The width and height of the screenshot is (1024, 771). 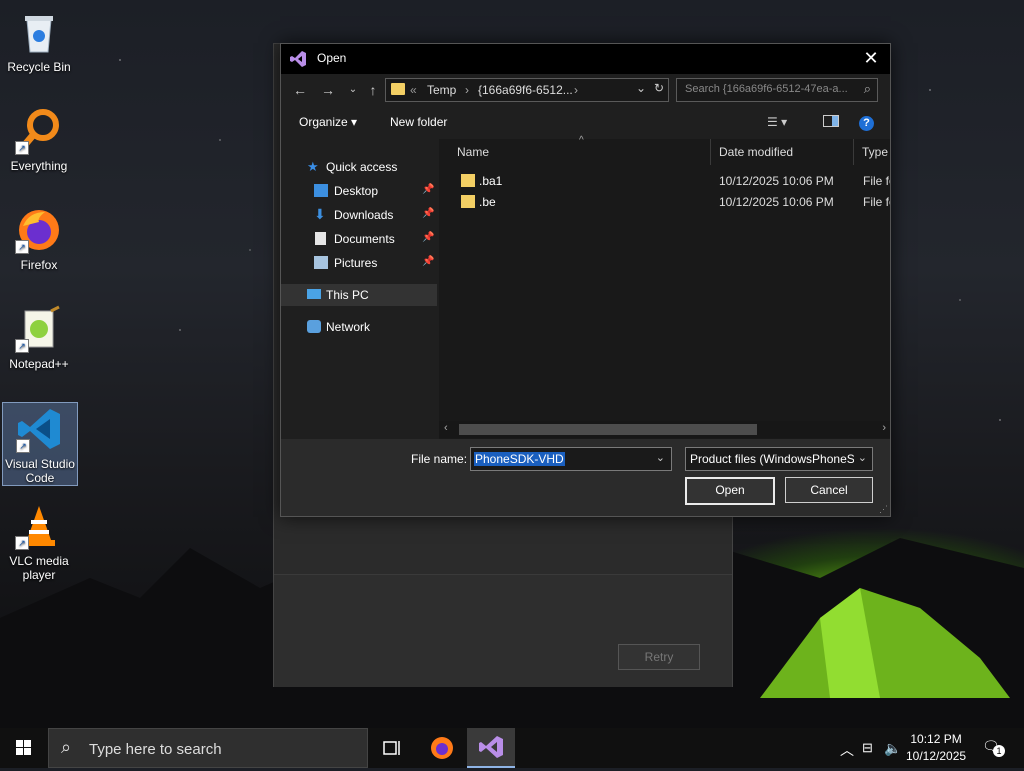 What do you see at coordinates (39, 131) in the screenshot?
I see `everything-icon: ↗` at bounding box center [39, 131].